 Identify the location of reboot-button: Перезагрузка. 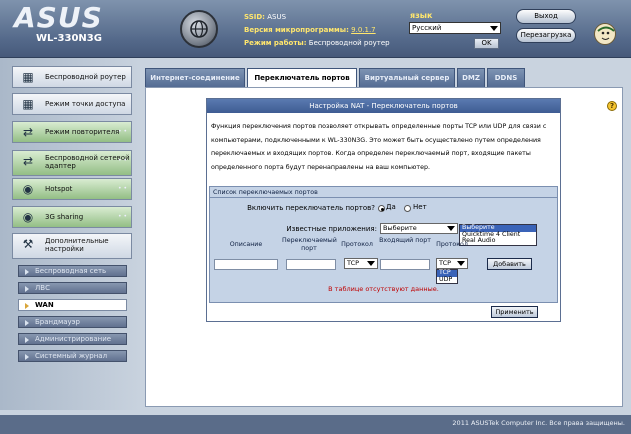
(546, 35).